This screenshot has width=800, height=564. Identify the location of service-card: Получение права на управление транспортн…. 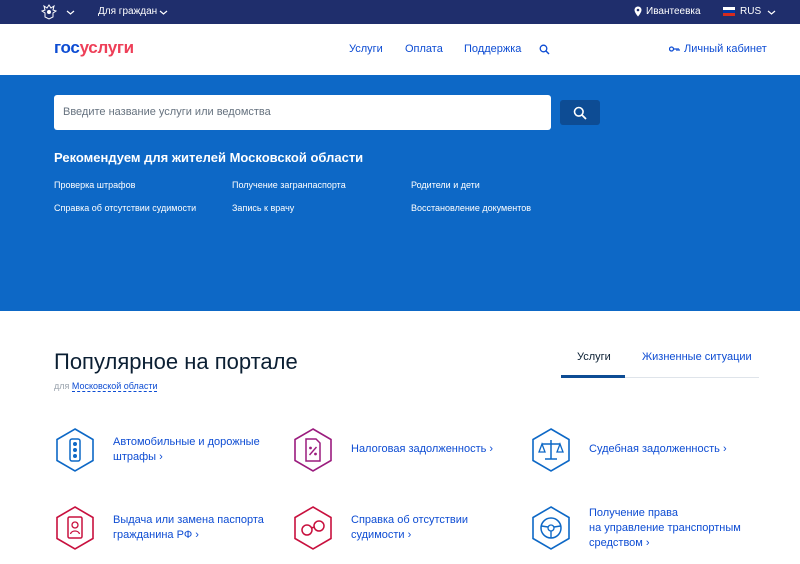
(645, 530).